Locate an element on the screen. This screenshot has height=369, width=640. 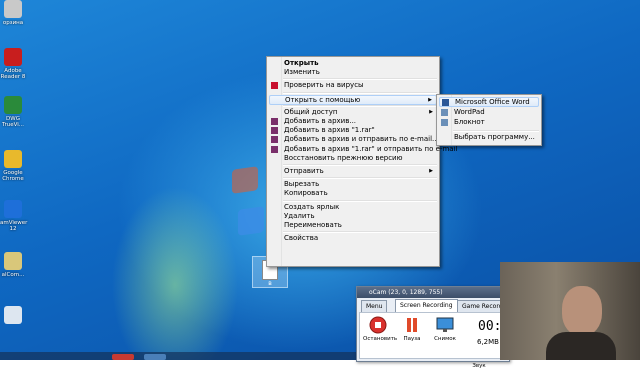
shortcut-label: amViewer 12 is located at coordinates (14, 226).